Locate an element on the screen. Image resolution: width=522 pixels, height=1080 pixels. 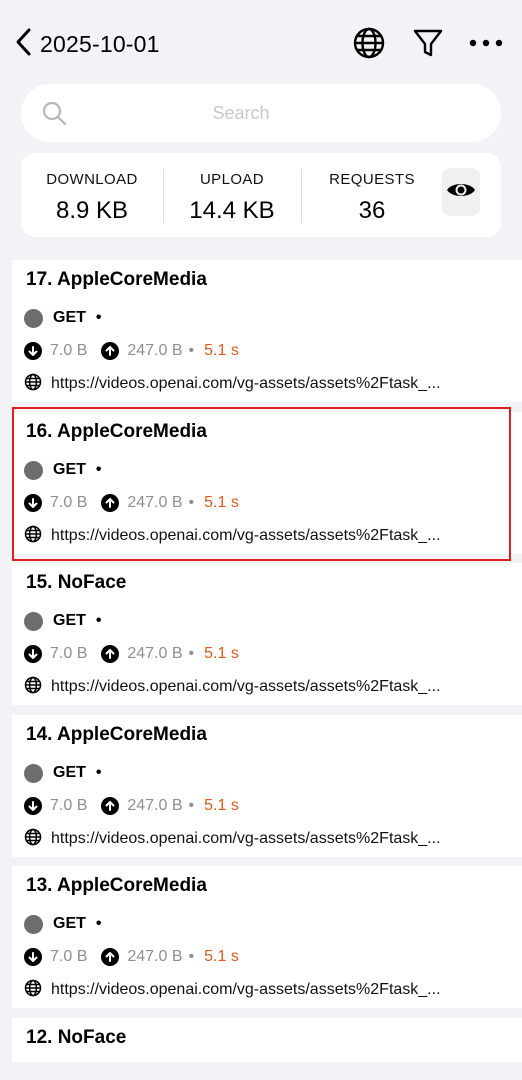
nav-header: 2025-10-01 is located at coordinates (261, 45).